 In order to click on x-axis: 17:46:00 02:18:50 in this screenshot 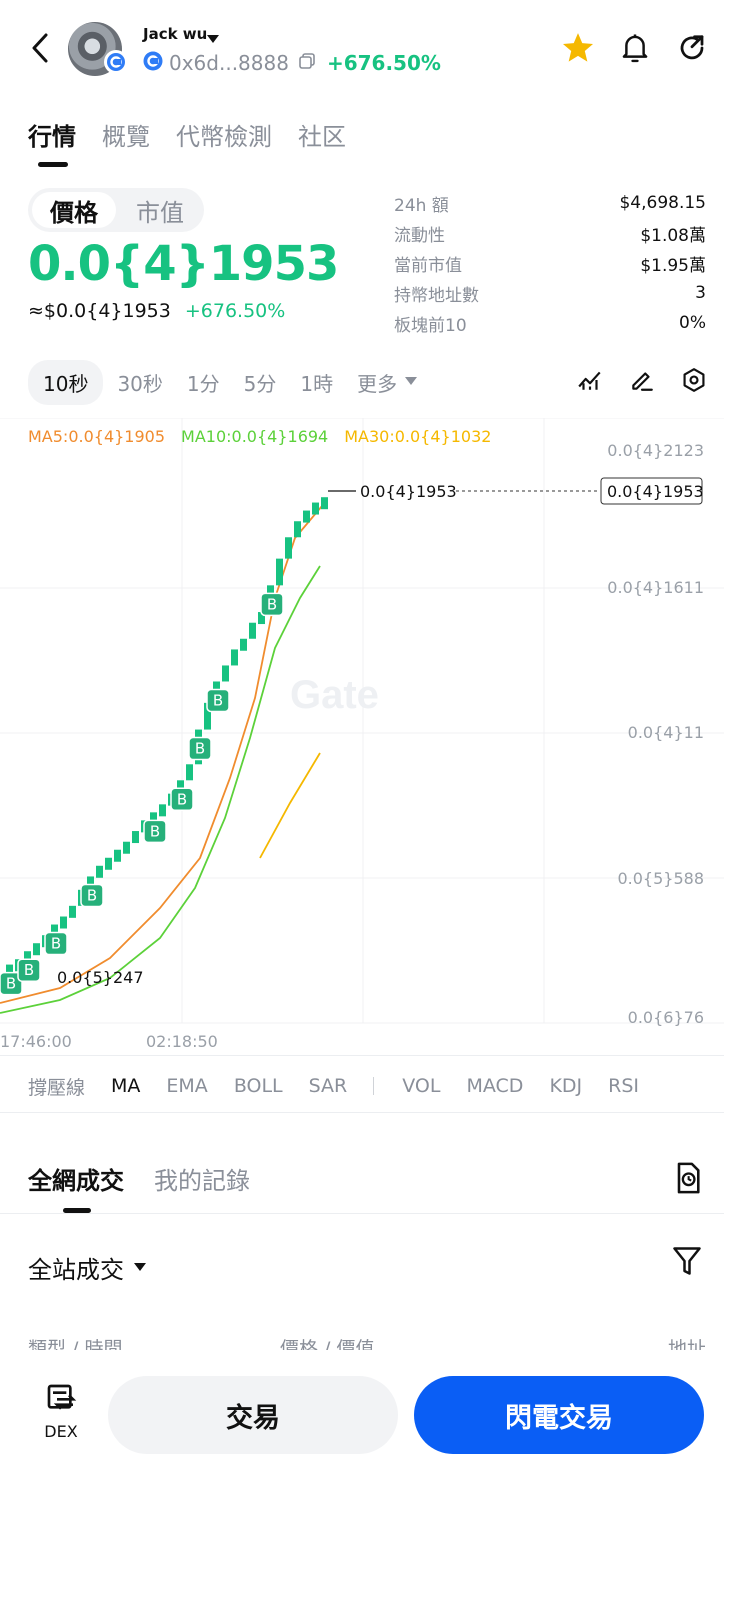, I will do `click(109, 1041)`.